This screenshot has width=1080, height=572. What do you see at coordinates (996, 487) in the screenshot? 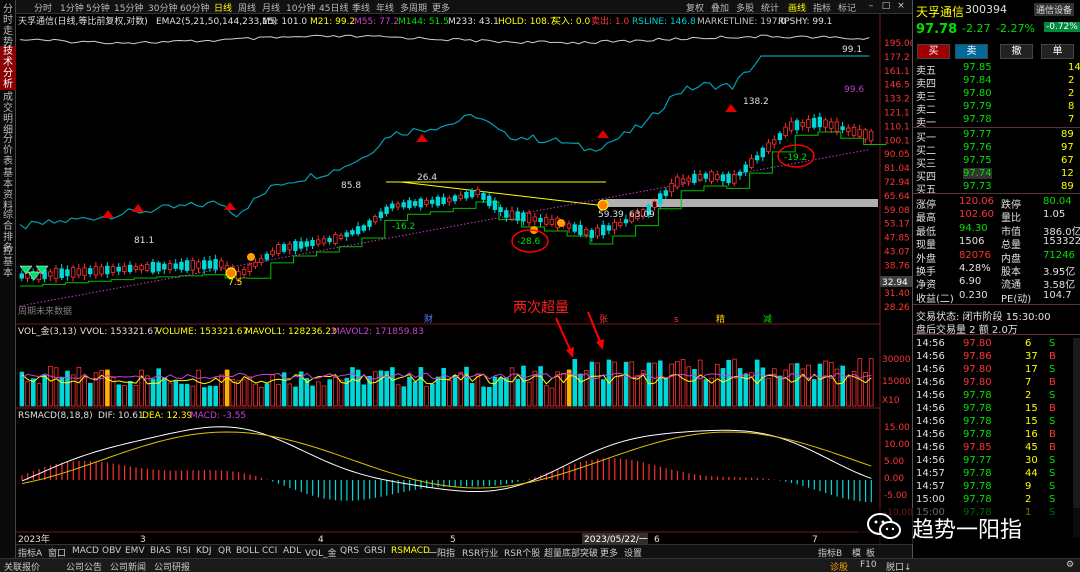
I see `tick-row: 14:57 97.78 9 S` at bounding box center [996, 487].